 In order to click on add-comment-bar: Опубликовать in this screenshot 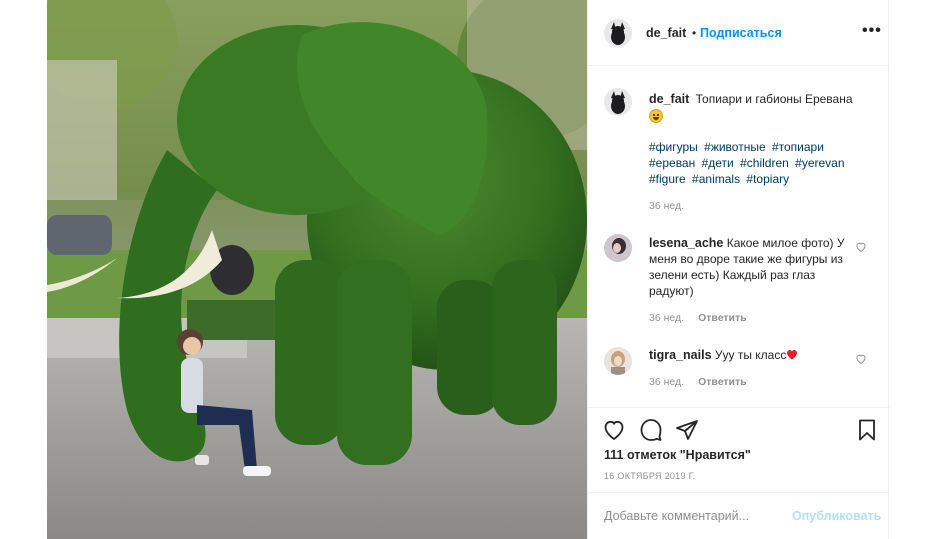, I will do `click(739, 515)`.